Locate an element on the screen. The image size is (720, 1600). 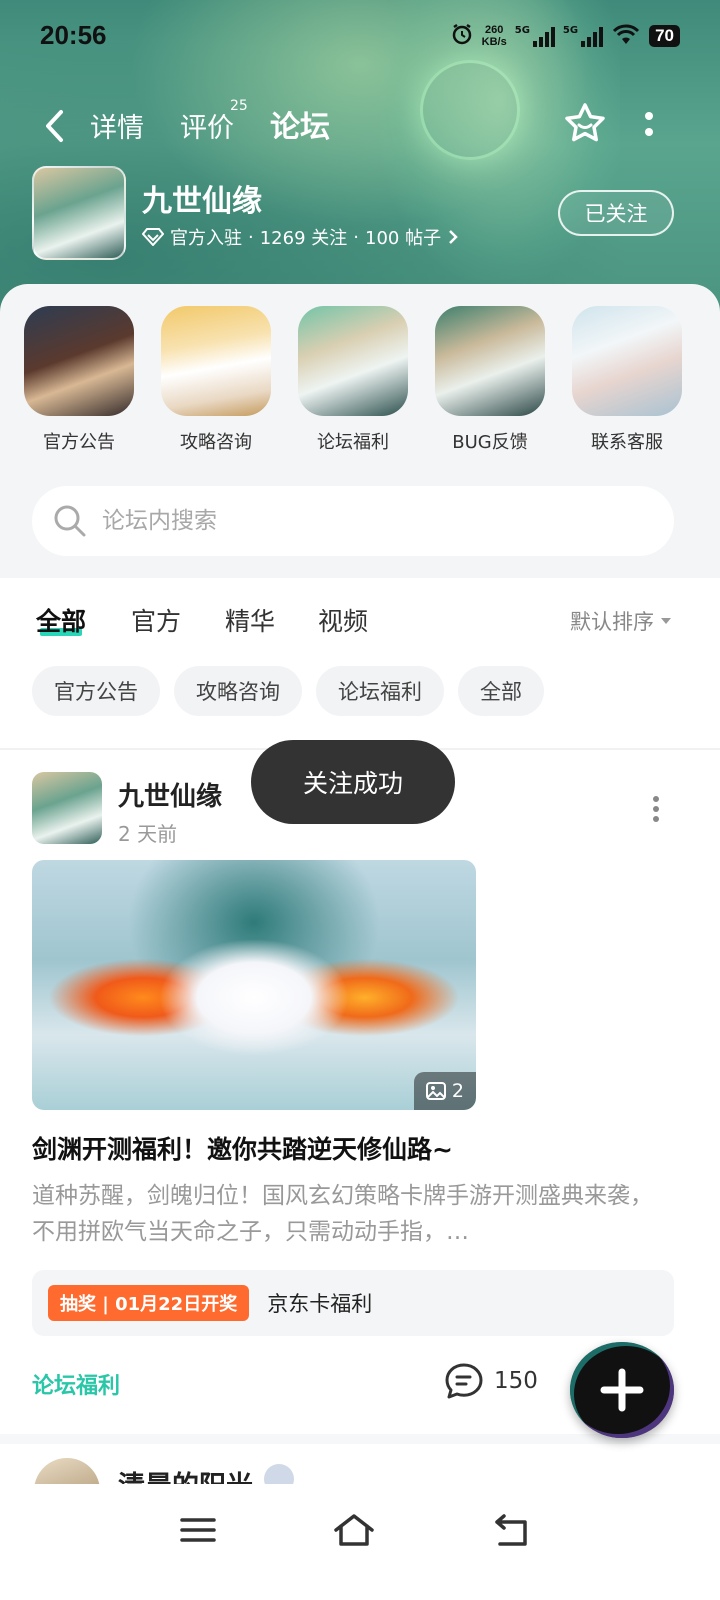
tab-forum-label: 论坛 is located at coordinates (300, 127).